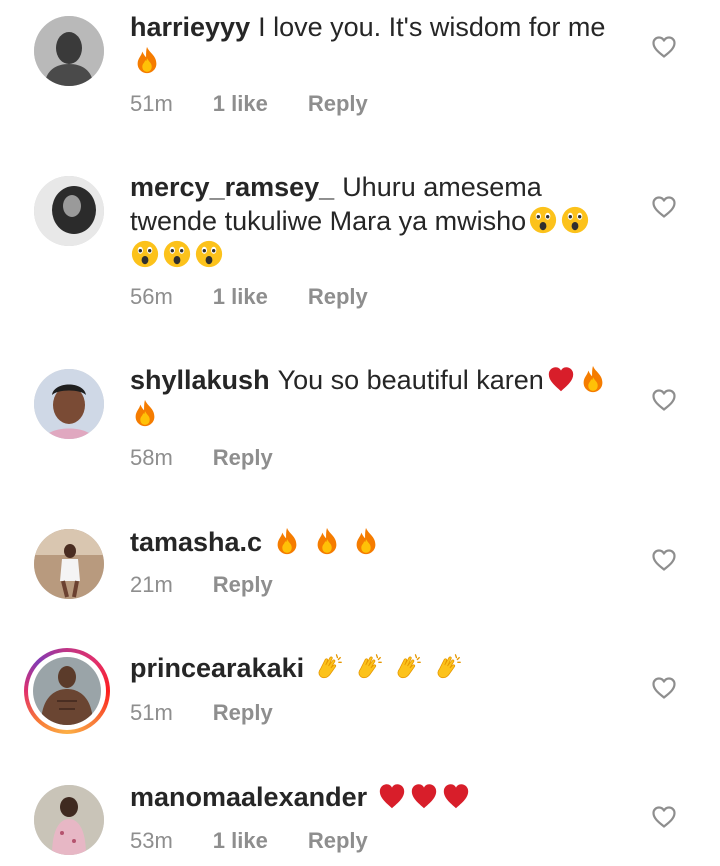  I want to click on comment-meta: 21m Reply, so click(221, 585).